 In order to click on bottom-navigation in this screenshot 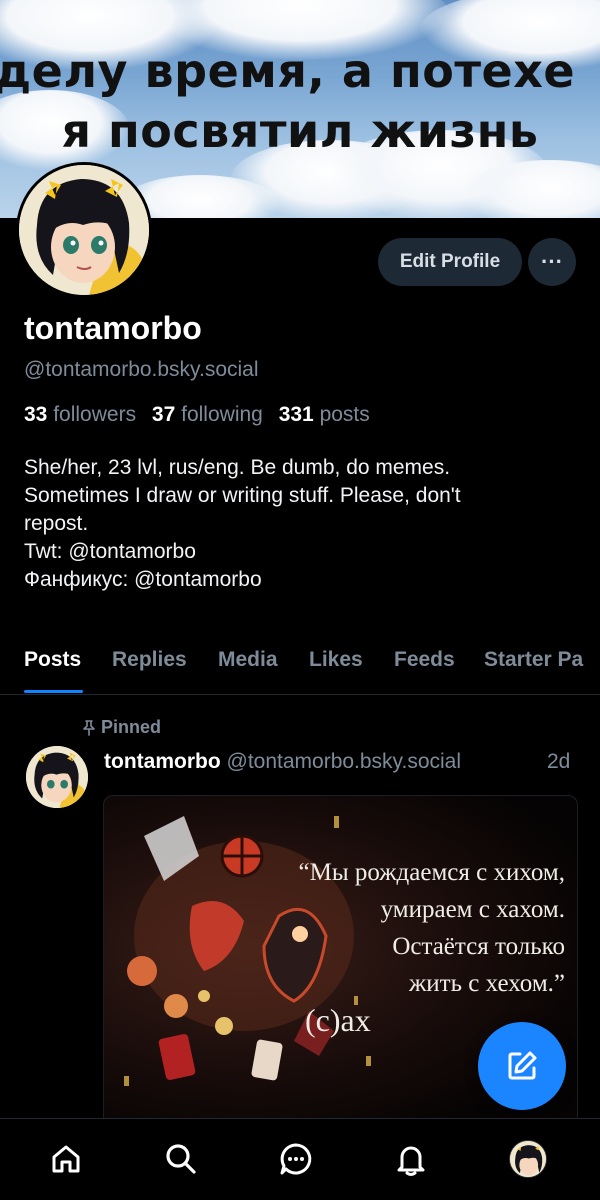, I will do `click(300, 1159)`.